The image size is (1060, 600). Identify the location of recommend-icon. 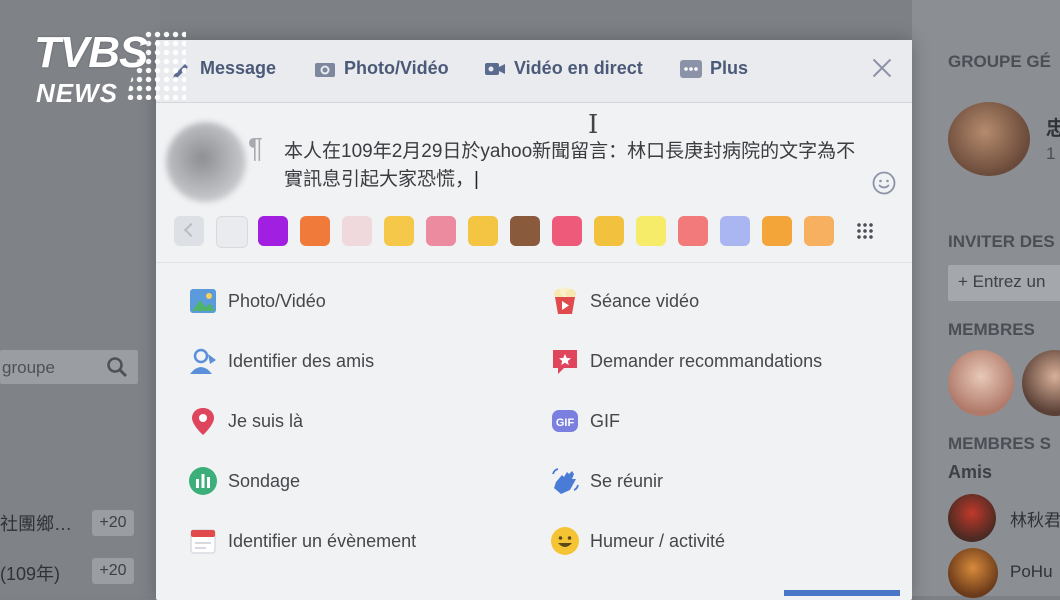
(565, 362).